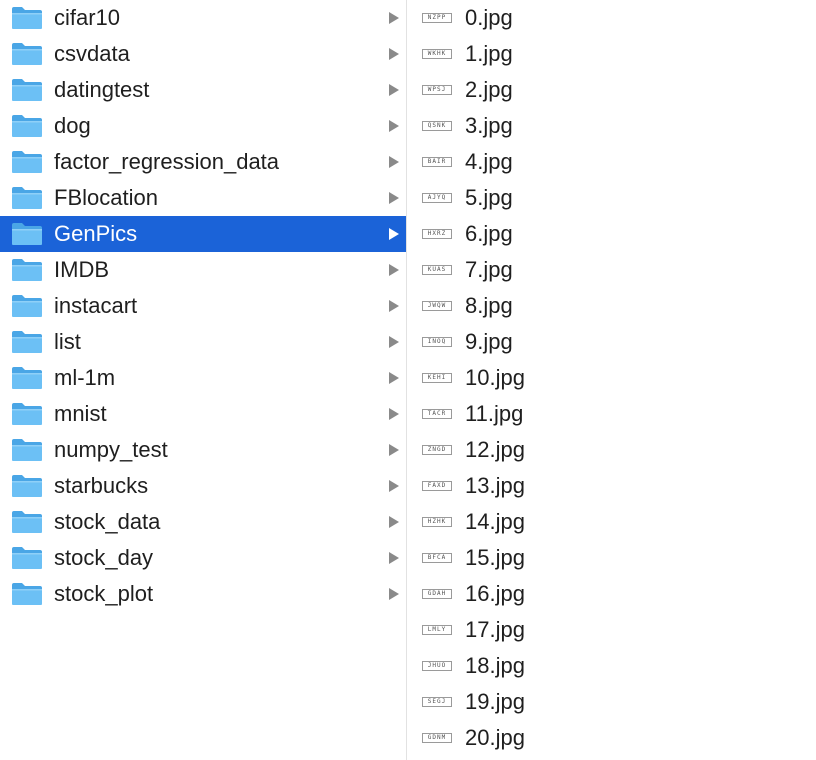 This screenshot has height=760, width=816. Describe the element at coordinates (167, 161) in the screenshot. I see `folder-name: factor_regression_data` at that location.